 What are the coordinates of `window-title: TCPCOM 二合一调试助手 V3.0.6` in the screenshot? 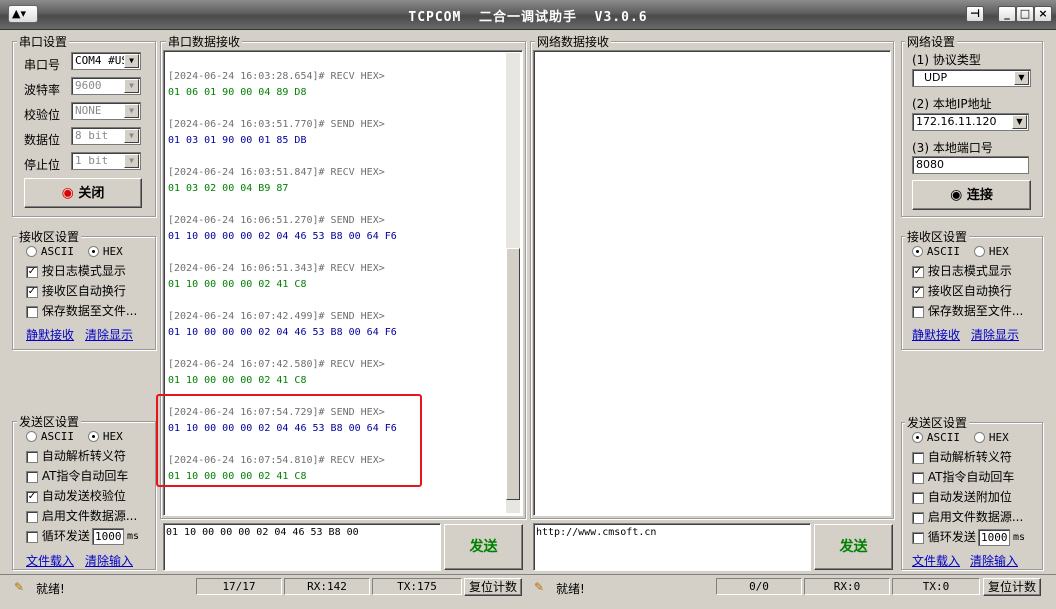 It's located at (528, 17).